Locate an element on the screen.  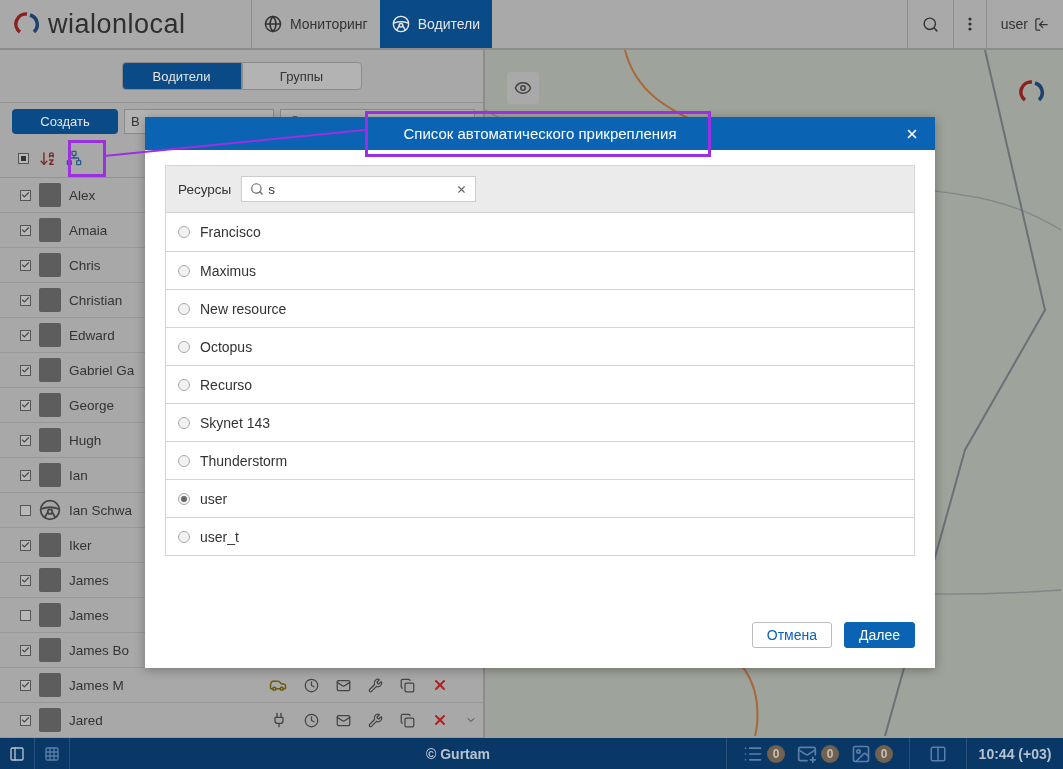
resource-row: New resource is located at coordinates (540, 308).